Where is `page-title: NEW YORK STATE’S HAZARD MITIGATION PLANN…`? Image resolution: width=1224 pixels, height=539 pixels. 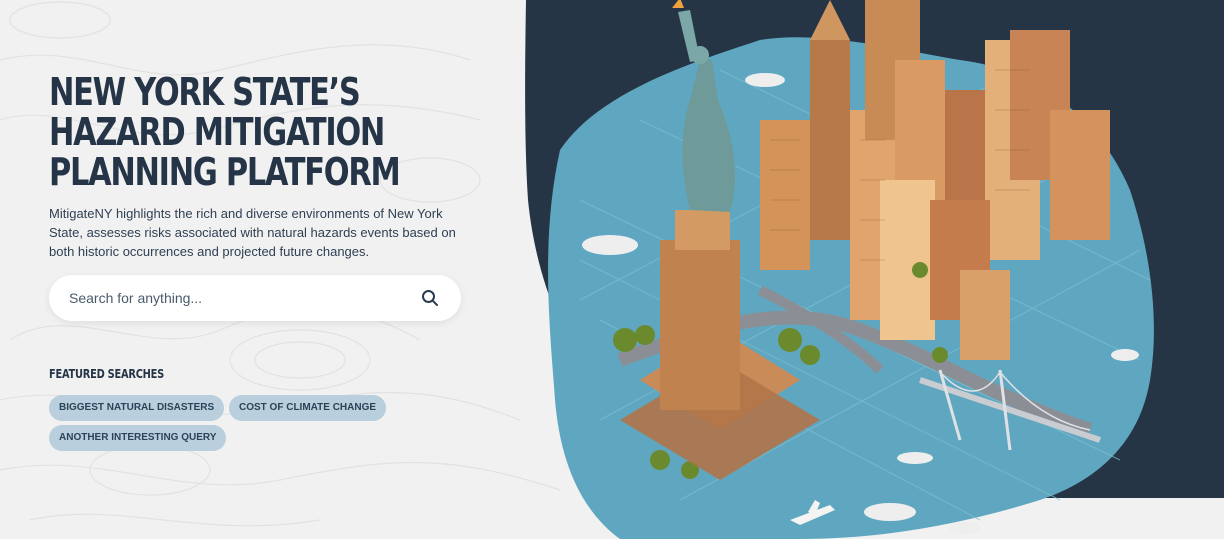 page-title: NEW YORK STATE’S HAZARD MITIGATION PLANN… is located at coordinates (249, 132).